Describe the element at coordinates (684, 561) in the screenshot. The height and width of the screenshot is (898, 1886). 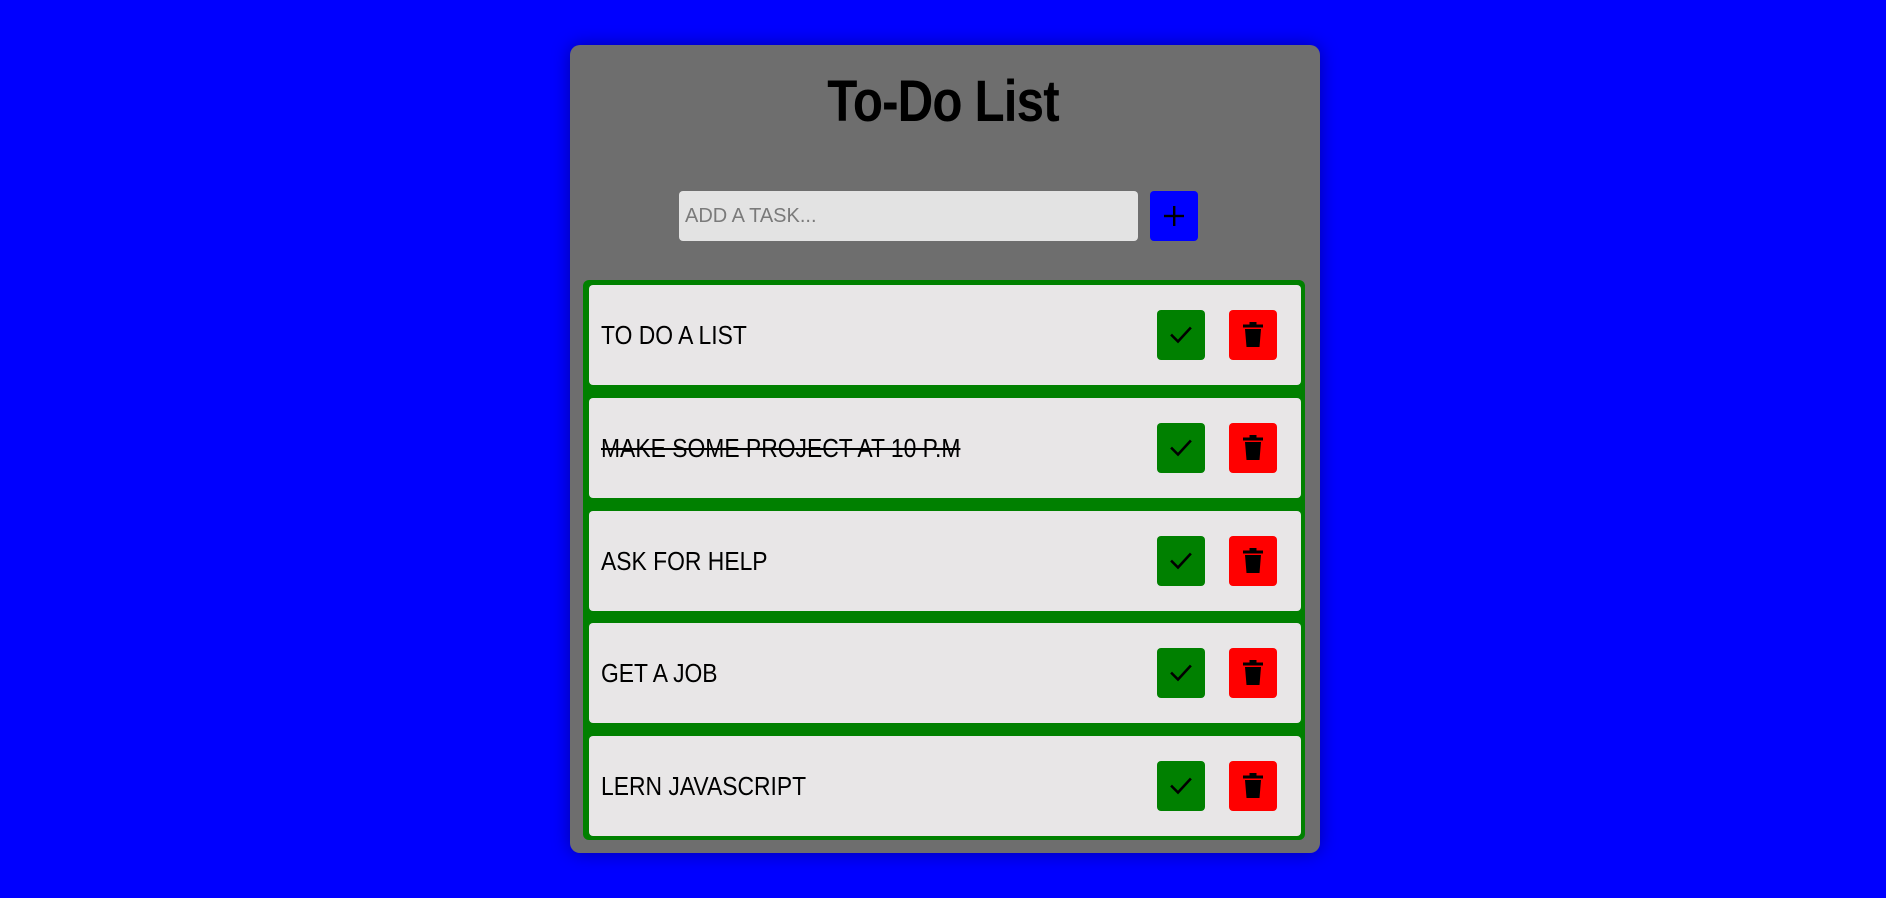
I see `task-text: ASK FOR HELP` at that location.